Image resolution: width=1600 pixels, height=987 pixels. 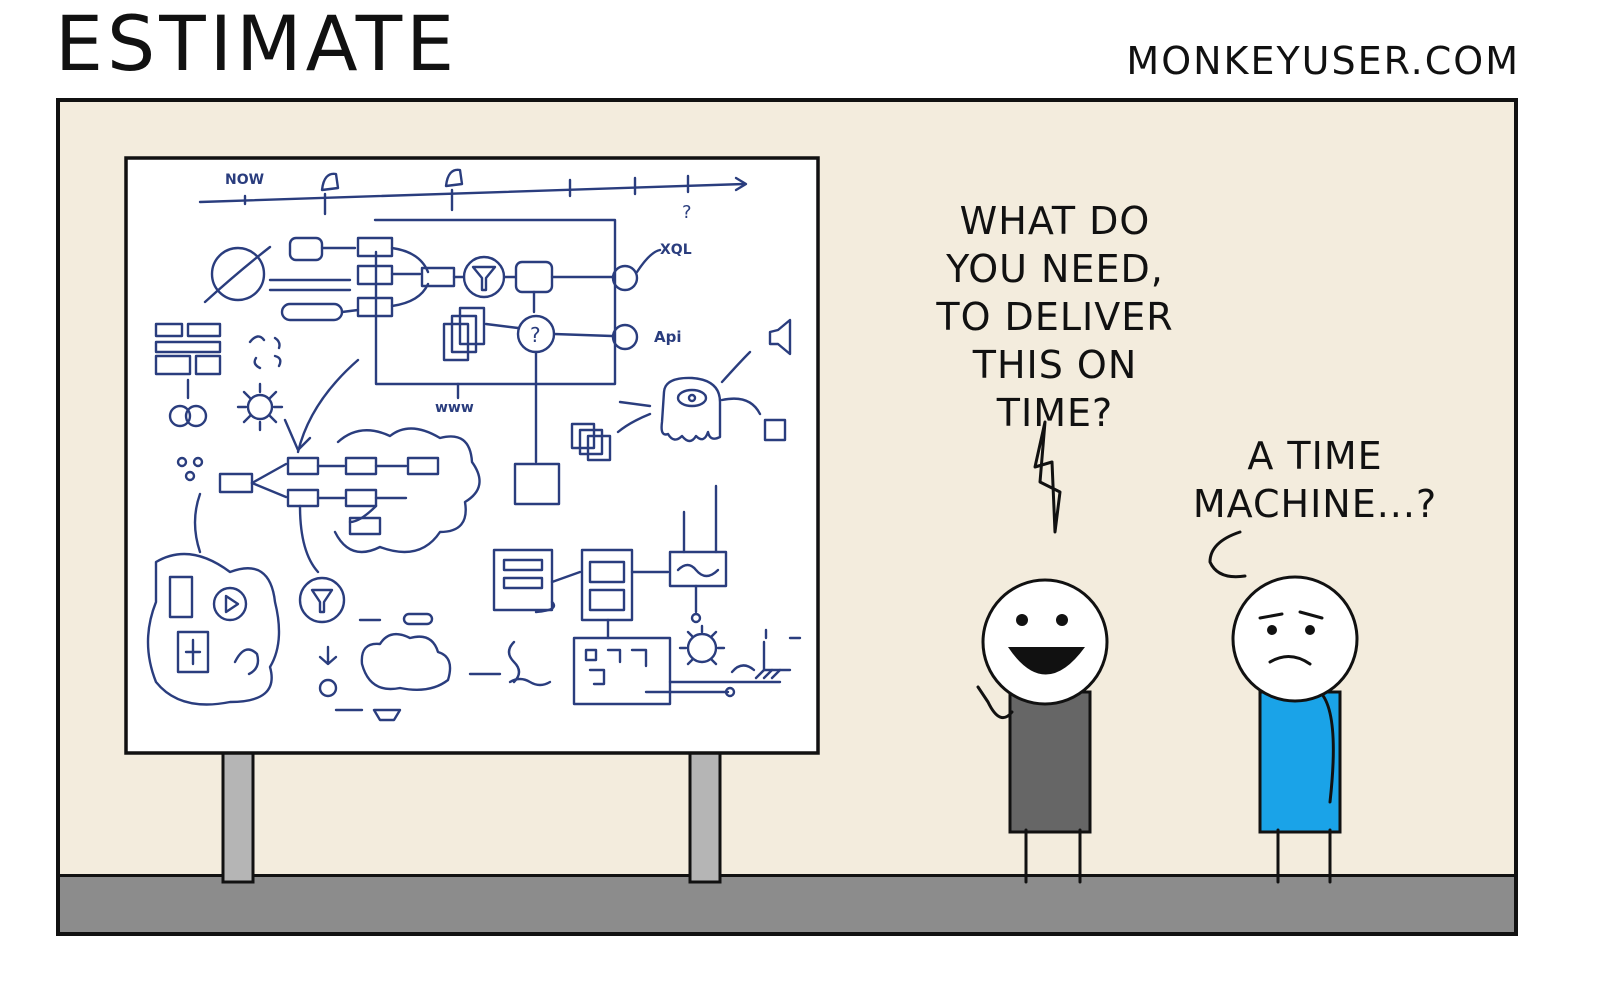 I want to click on listener-speech: A TIME MACHINE...?, so click(x=1315, y=480).